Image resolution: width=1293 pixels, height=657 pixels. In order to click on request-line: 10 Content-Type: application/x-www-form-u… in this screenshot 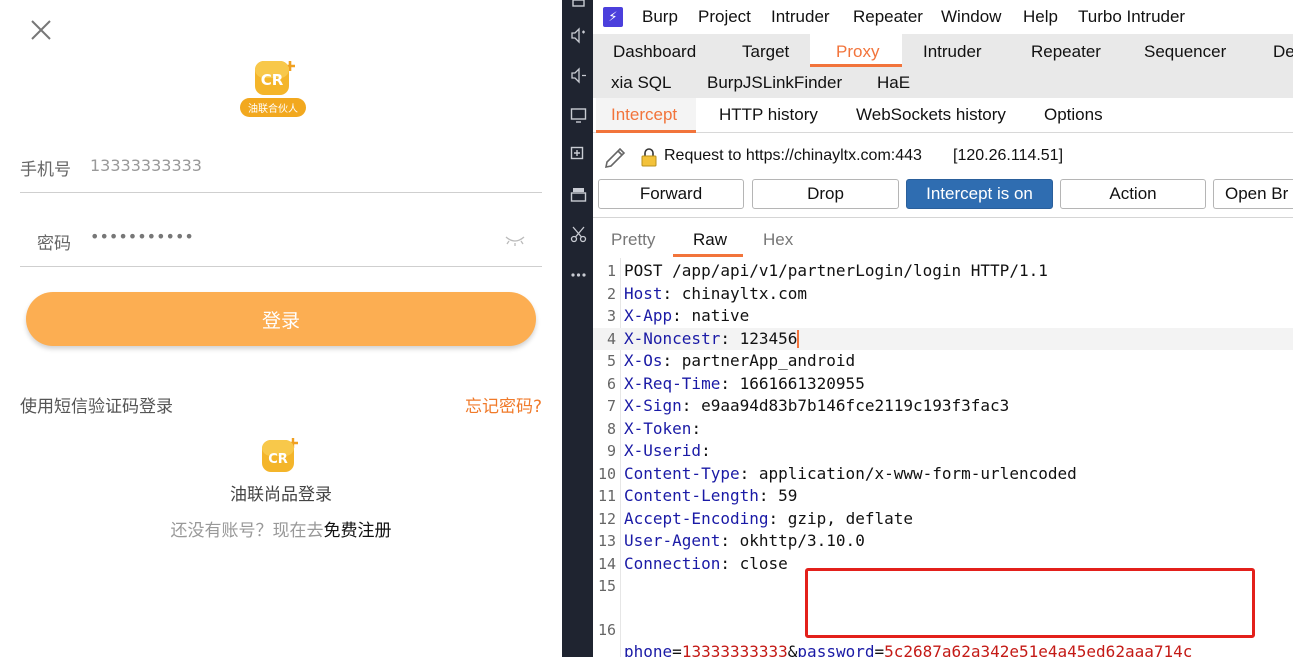, I will do `click(943, 474)`.